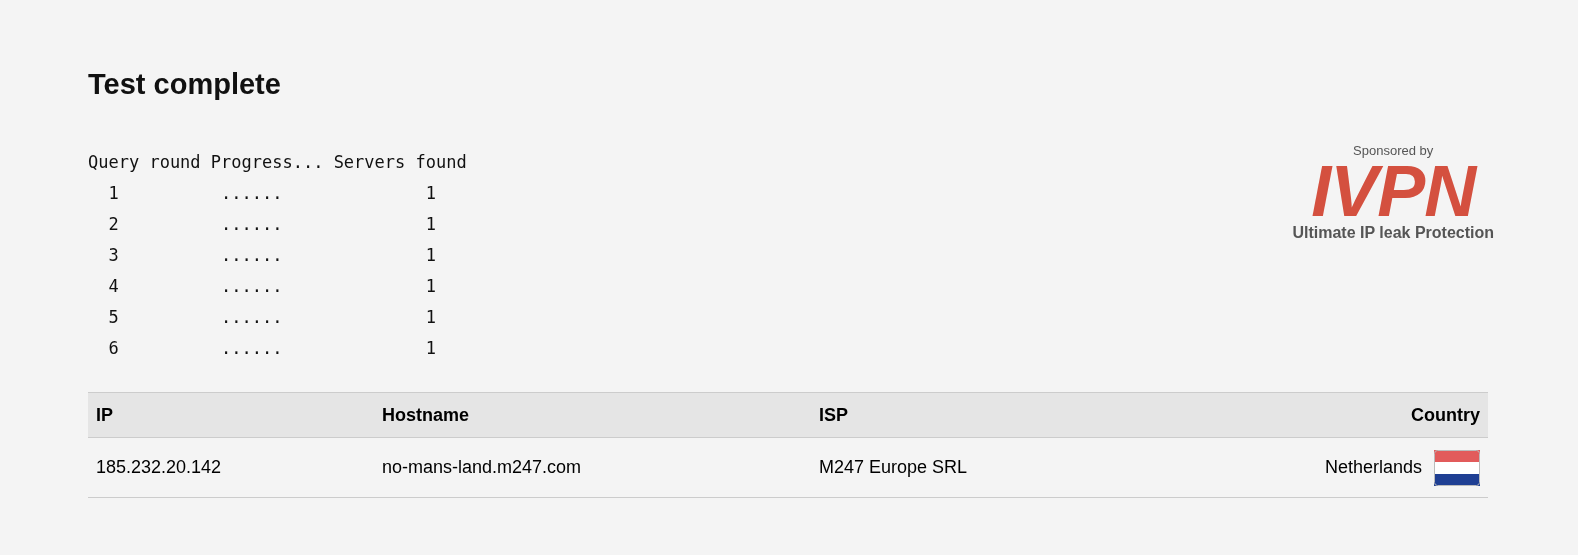 This screenshot has height=555, width=1578. I want to click on sponsor-tagline: Ultimate IP leak Protection, so click(1393, 233).